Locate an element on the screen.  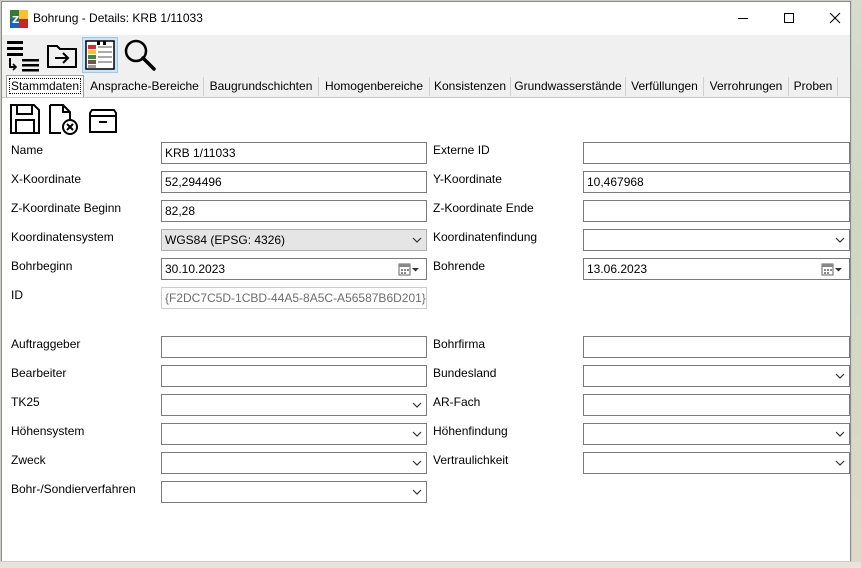
bohrende-value: 13.06.2023 is located at coordinates (617, 269).